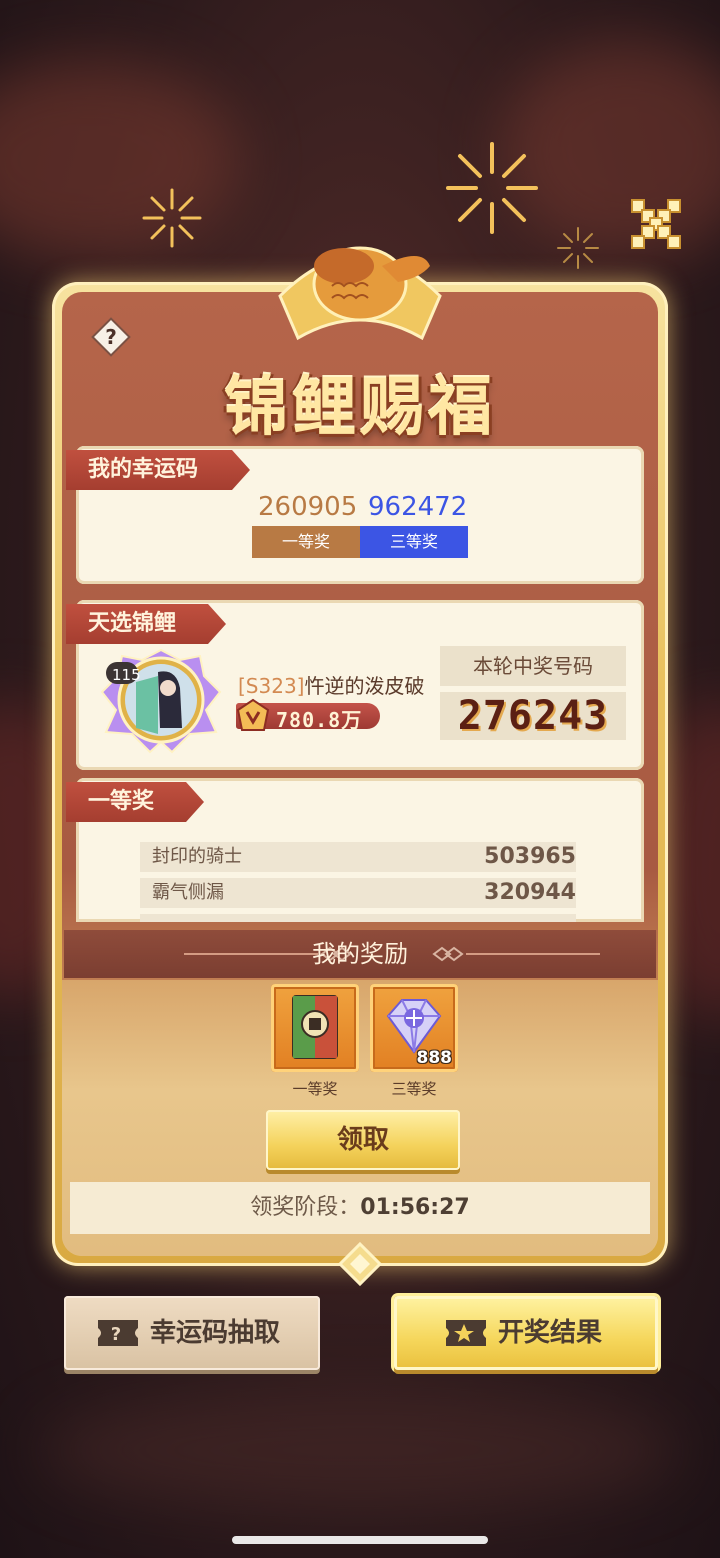  I want to click on winning-number-label: 本轮中奖号码, so click(533, 666).